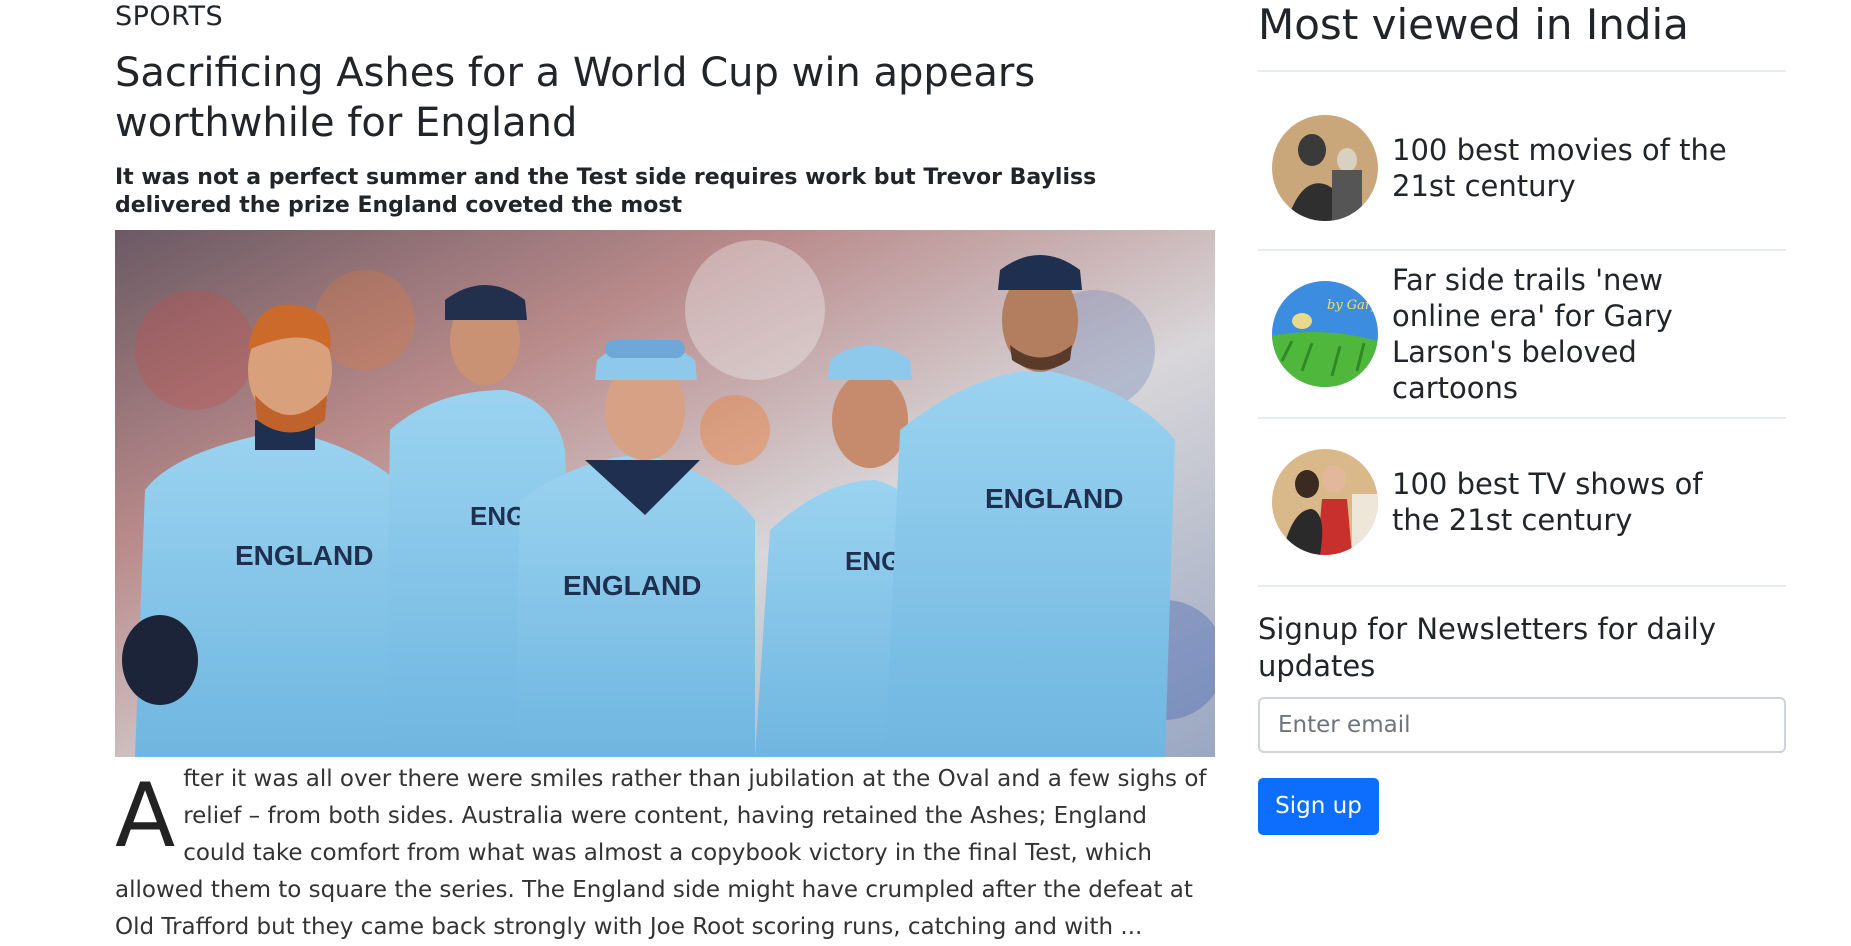  Describe the element at coordinates (1487, 647) in the screenshot. I see `newsletter-title: Signup for Newsletters for daily updates` at that location.